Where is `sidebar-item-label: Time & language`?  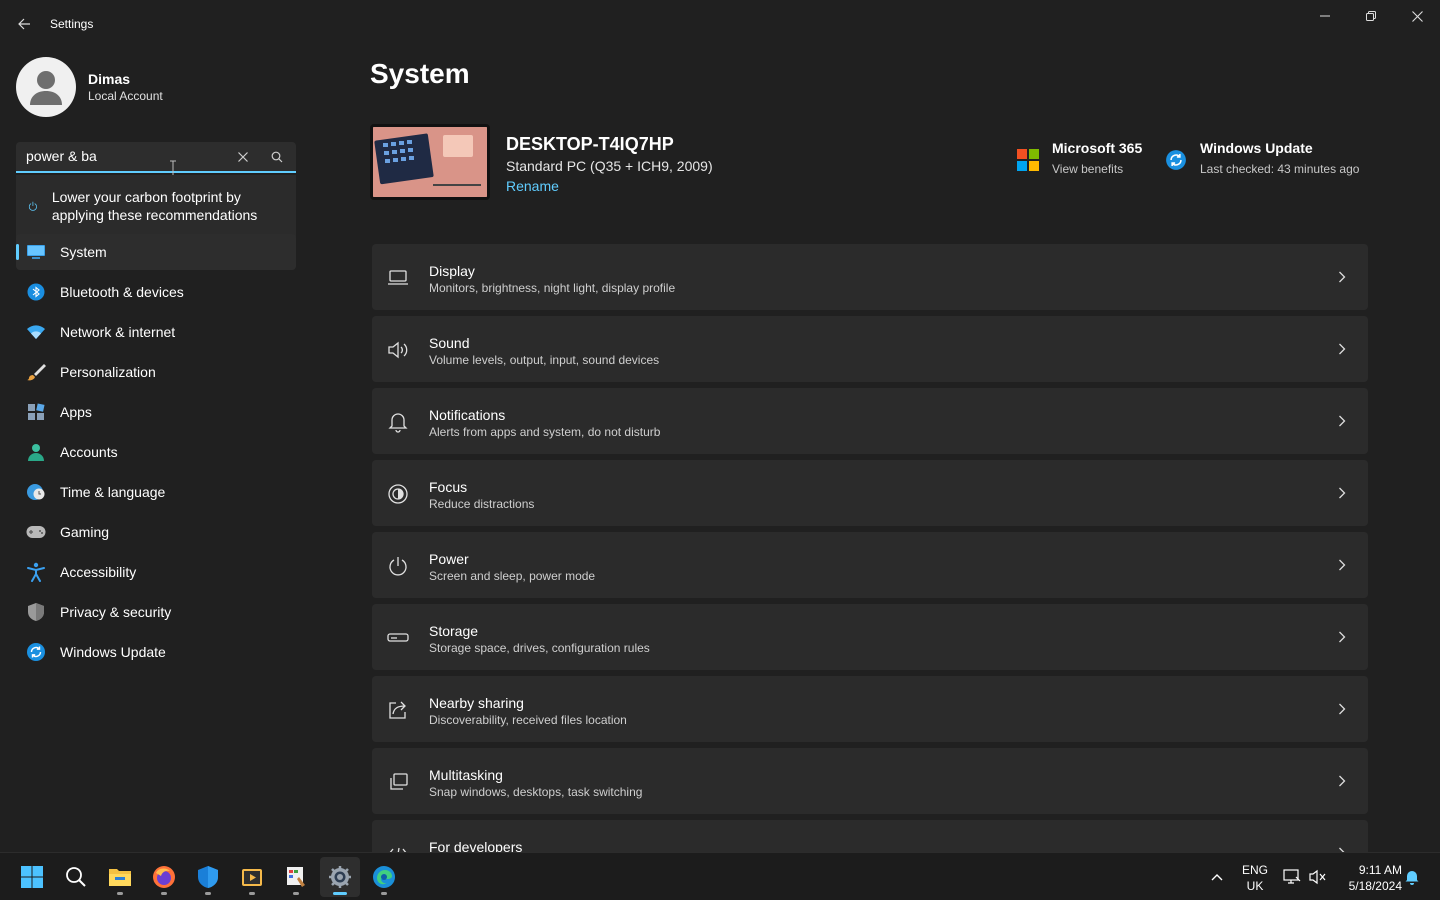 sidebar-item-label: Time & language is located at coordinates (113, 492).